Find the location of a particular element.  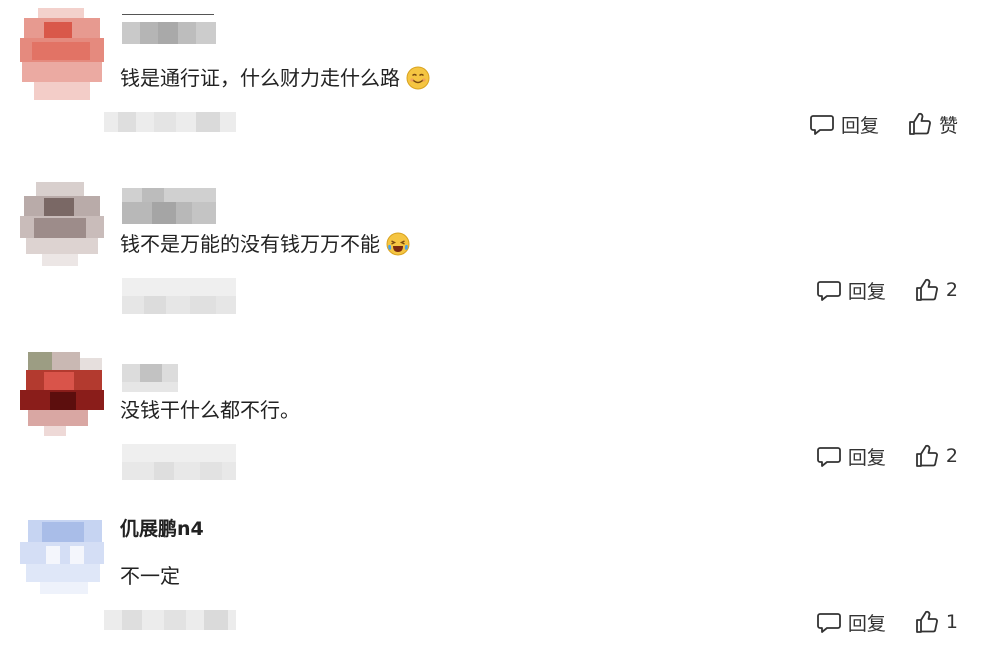

comment-actions: 回复 1 is located at coordinates (887, 622).